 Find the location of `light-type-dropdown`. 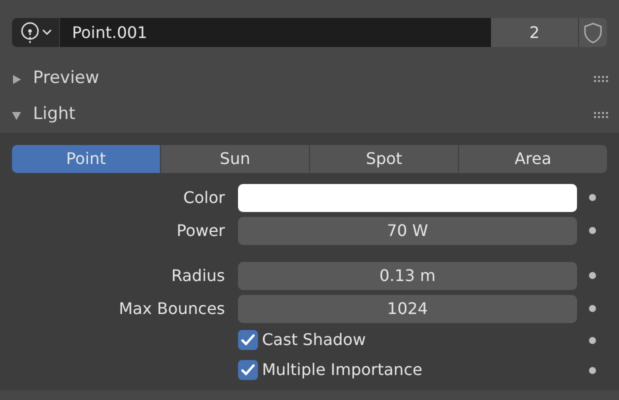

light-type-dropdown is located at coordinates (35, 32).